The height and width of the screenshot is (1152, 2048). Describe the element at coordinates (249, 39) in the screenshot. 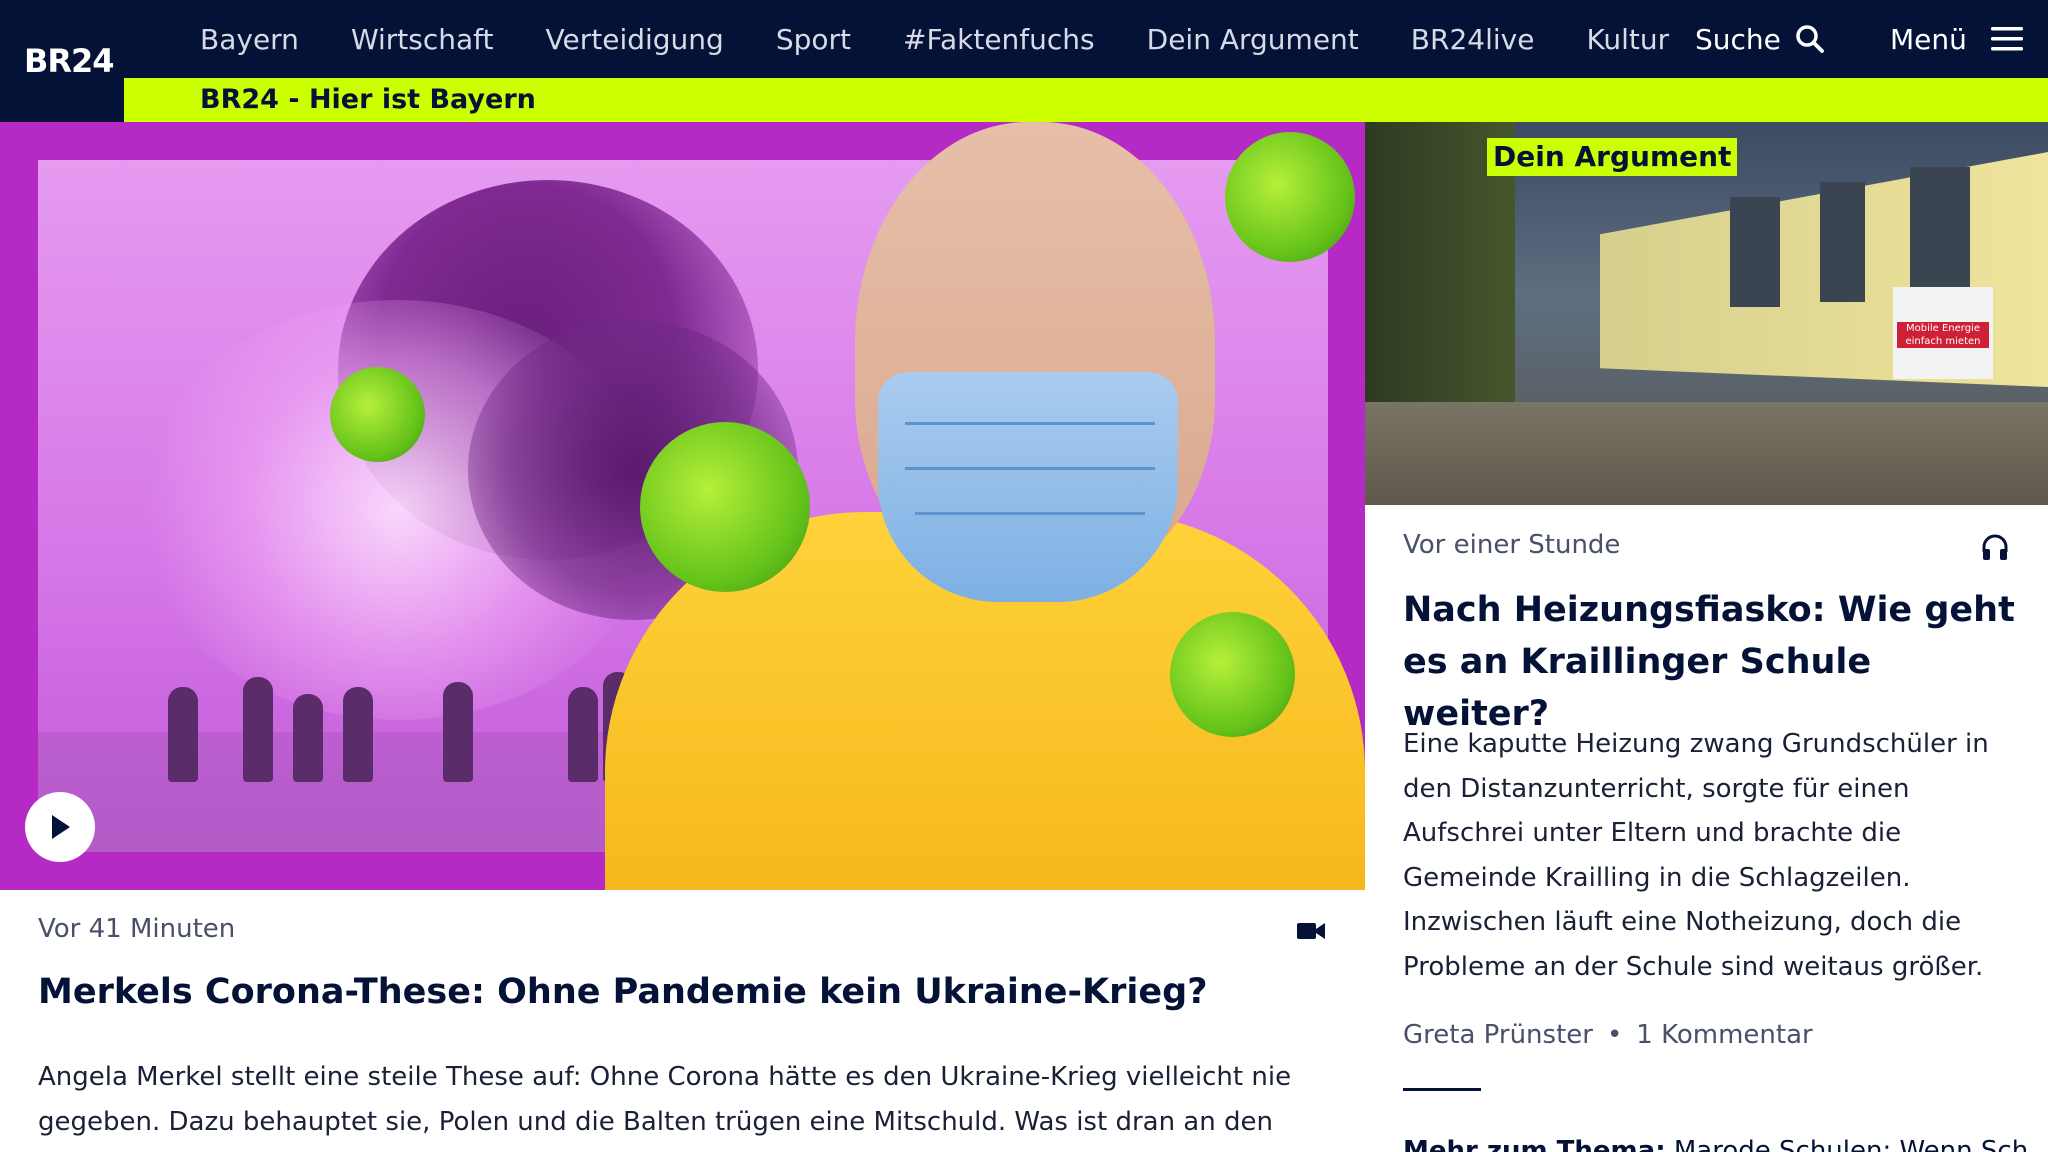

I see `nav-item-bayern: Bayern` at that location.